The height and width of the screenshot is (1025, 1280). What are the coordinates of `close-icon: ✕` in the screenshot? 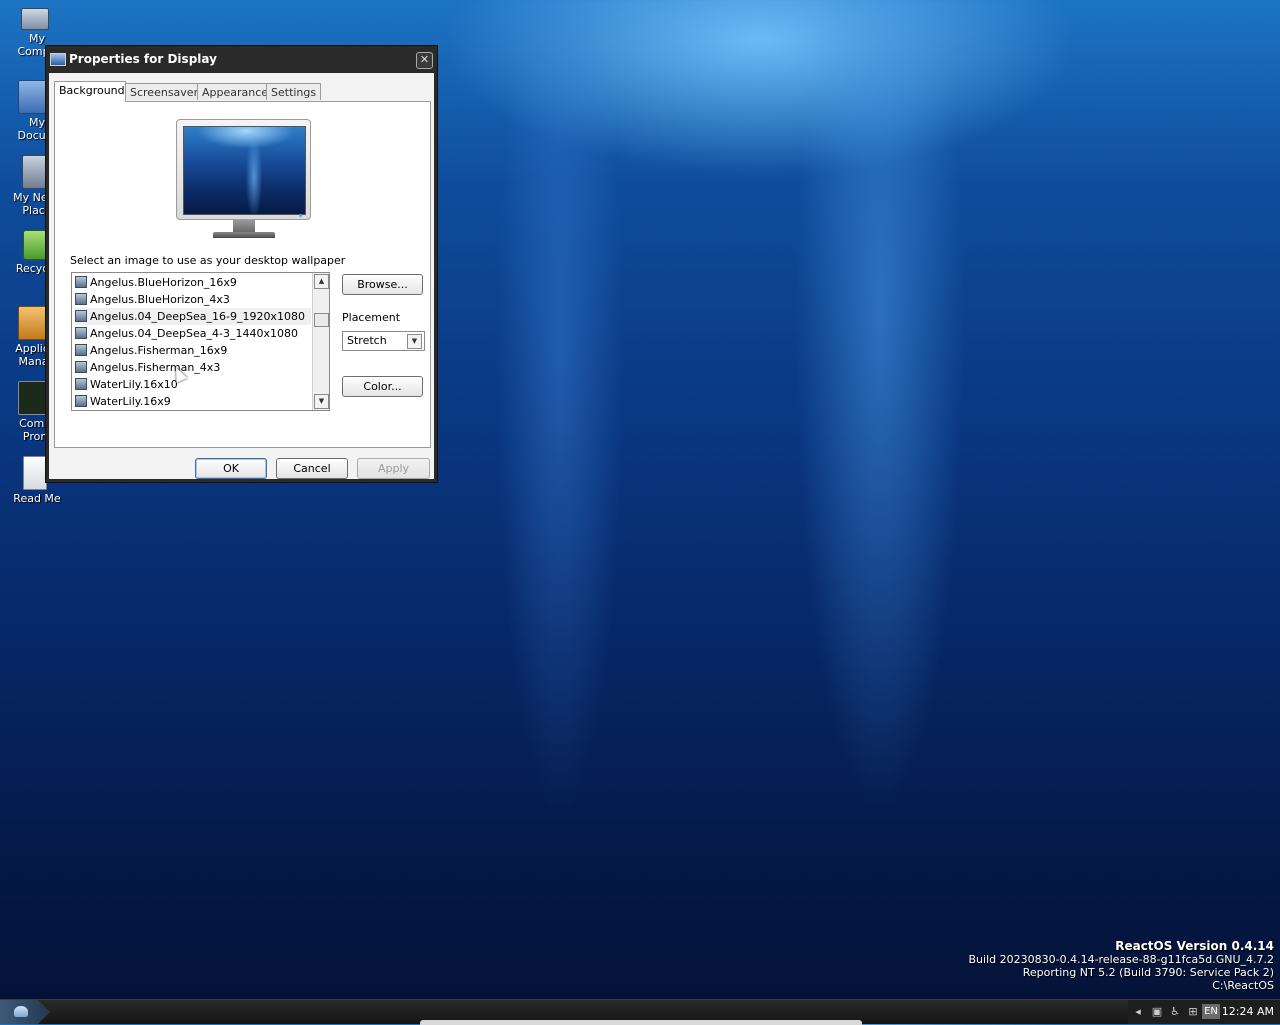 It's located at (424, 59).